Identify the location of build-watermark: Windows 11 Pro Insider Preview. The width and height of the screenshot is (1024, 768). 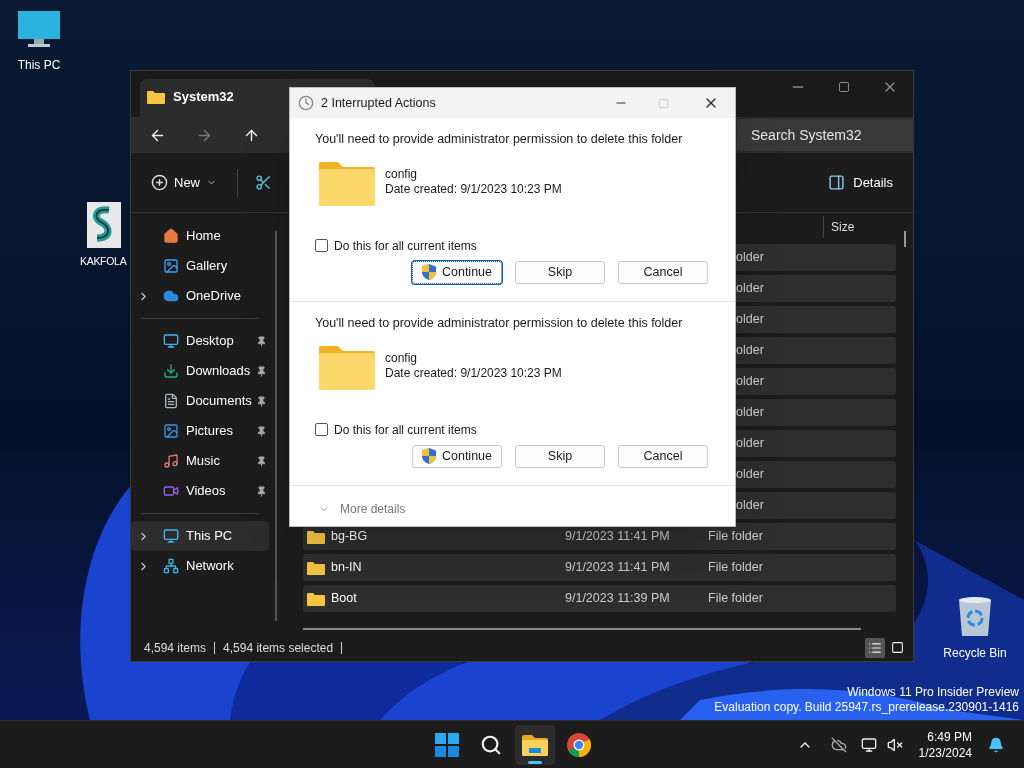
(933, 692).